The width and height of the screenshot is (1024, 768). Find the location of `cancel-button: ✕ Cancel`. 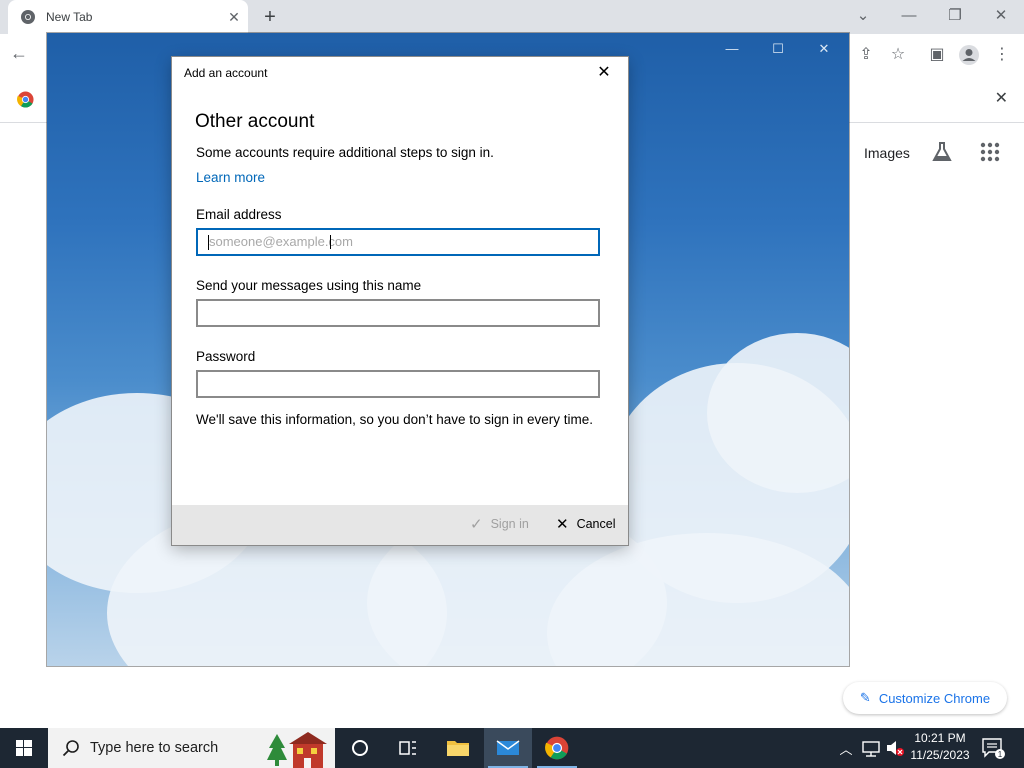

cancel-button: ✕ Cancel is located at coordinates (586, 524).